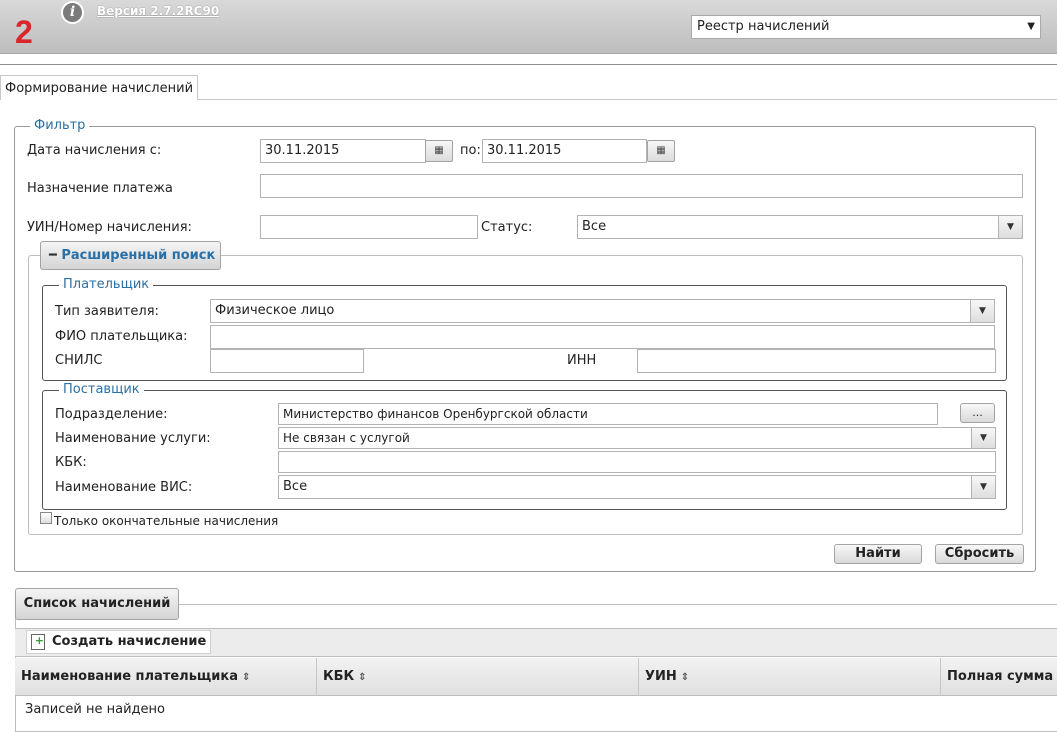  Describe the element at coordinates (507, 227) in the screenshot. I see `status-label: Статус:` at that location.